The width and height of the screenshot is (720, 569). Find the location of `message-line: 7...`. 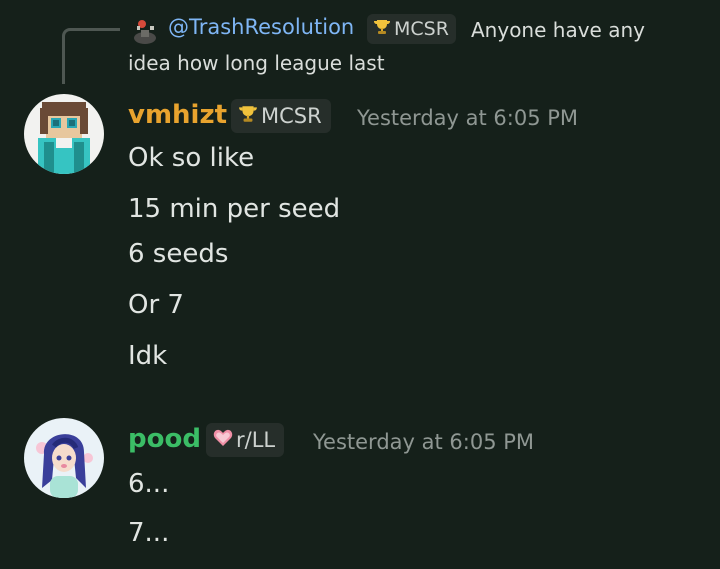

message-line: 7... is located at coordinates (149, 533).